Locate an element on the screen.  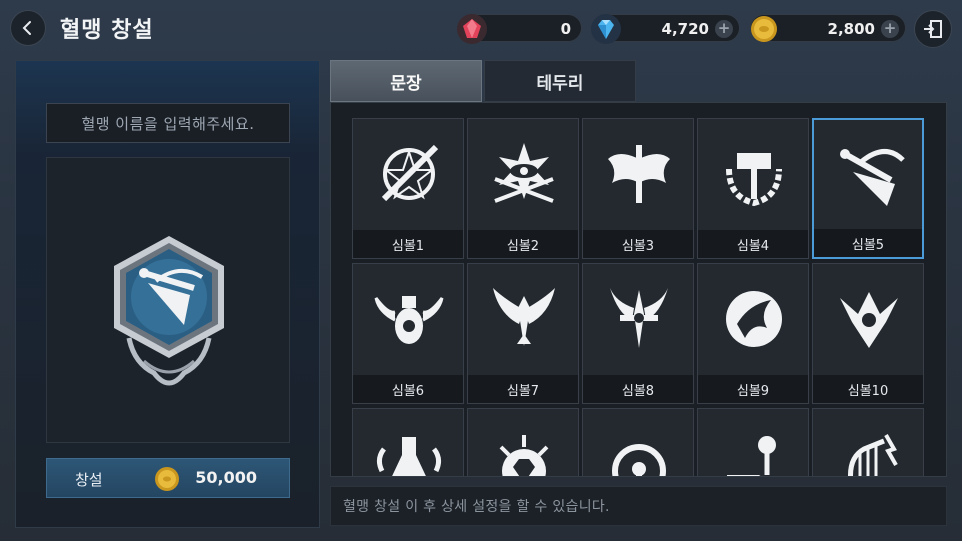
winged-shield-icon is located at coordinates (872, 177).